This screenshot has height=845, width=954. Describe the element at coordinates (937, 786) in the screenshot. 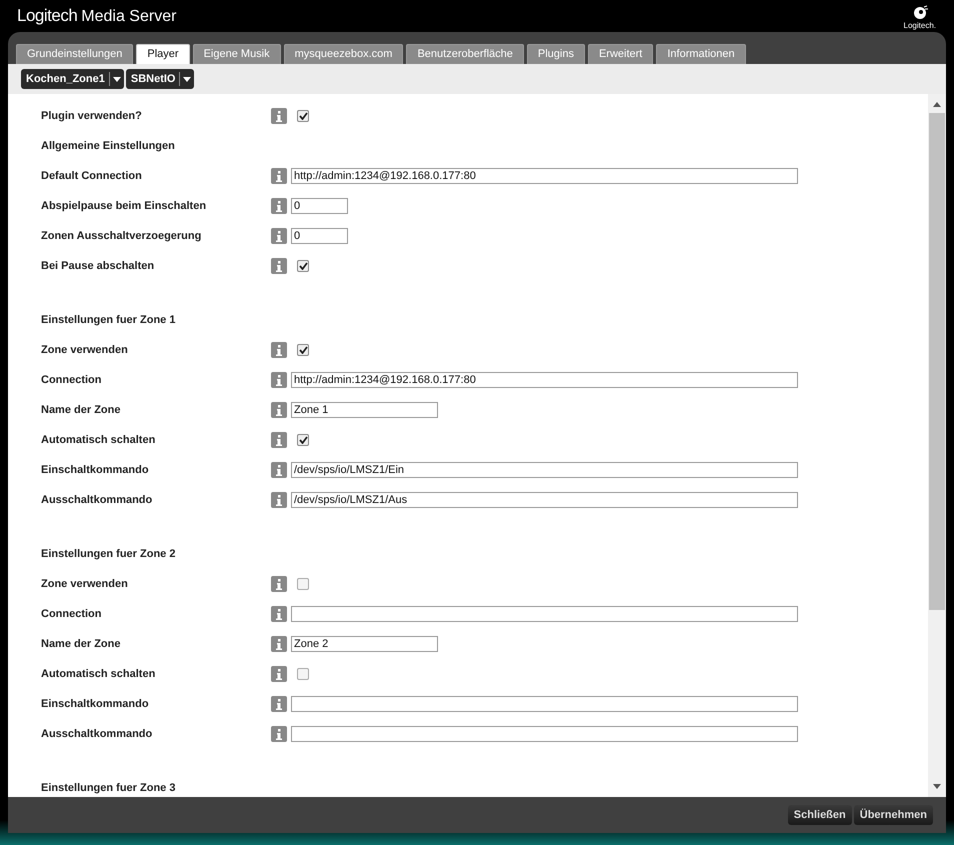

I see `scroll-down-icon` at that location.